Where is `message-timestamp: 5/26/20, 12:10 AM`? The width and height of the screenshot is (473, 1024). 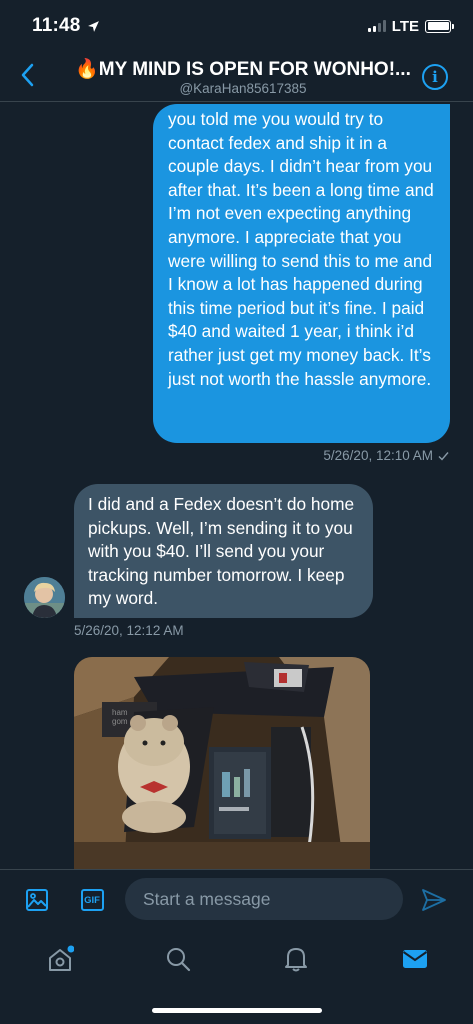 message-timestamp: 5/26/20, 12:10 AM is located at coordinates (386, 455).